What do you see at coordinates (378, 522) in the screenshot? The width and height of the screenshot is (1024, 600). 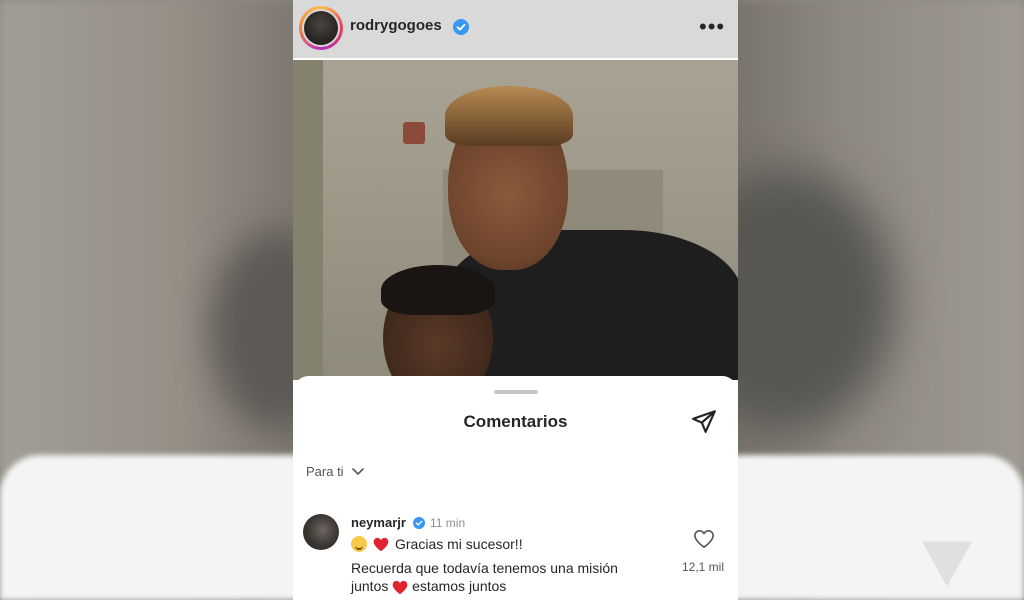 I see `commenter-username: neymarjr` at bounding box center [378, 522].